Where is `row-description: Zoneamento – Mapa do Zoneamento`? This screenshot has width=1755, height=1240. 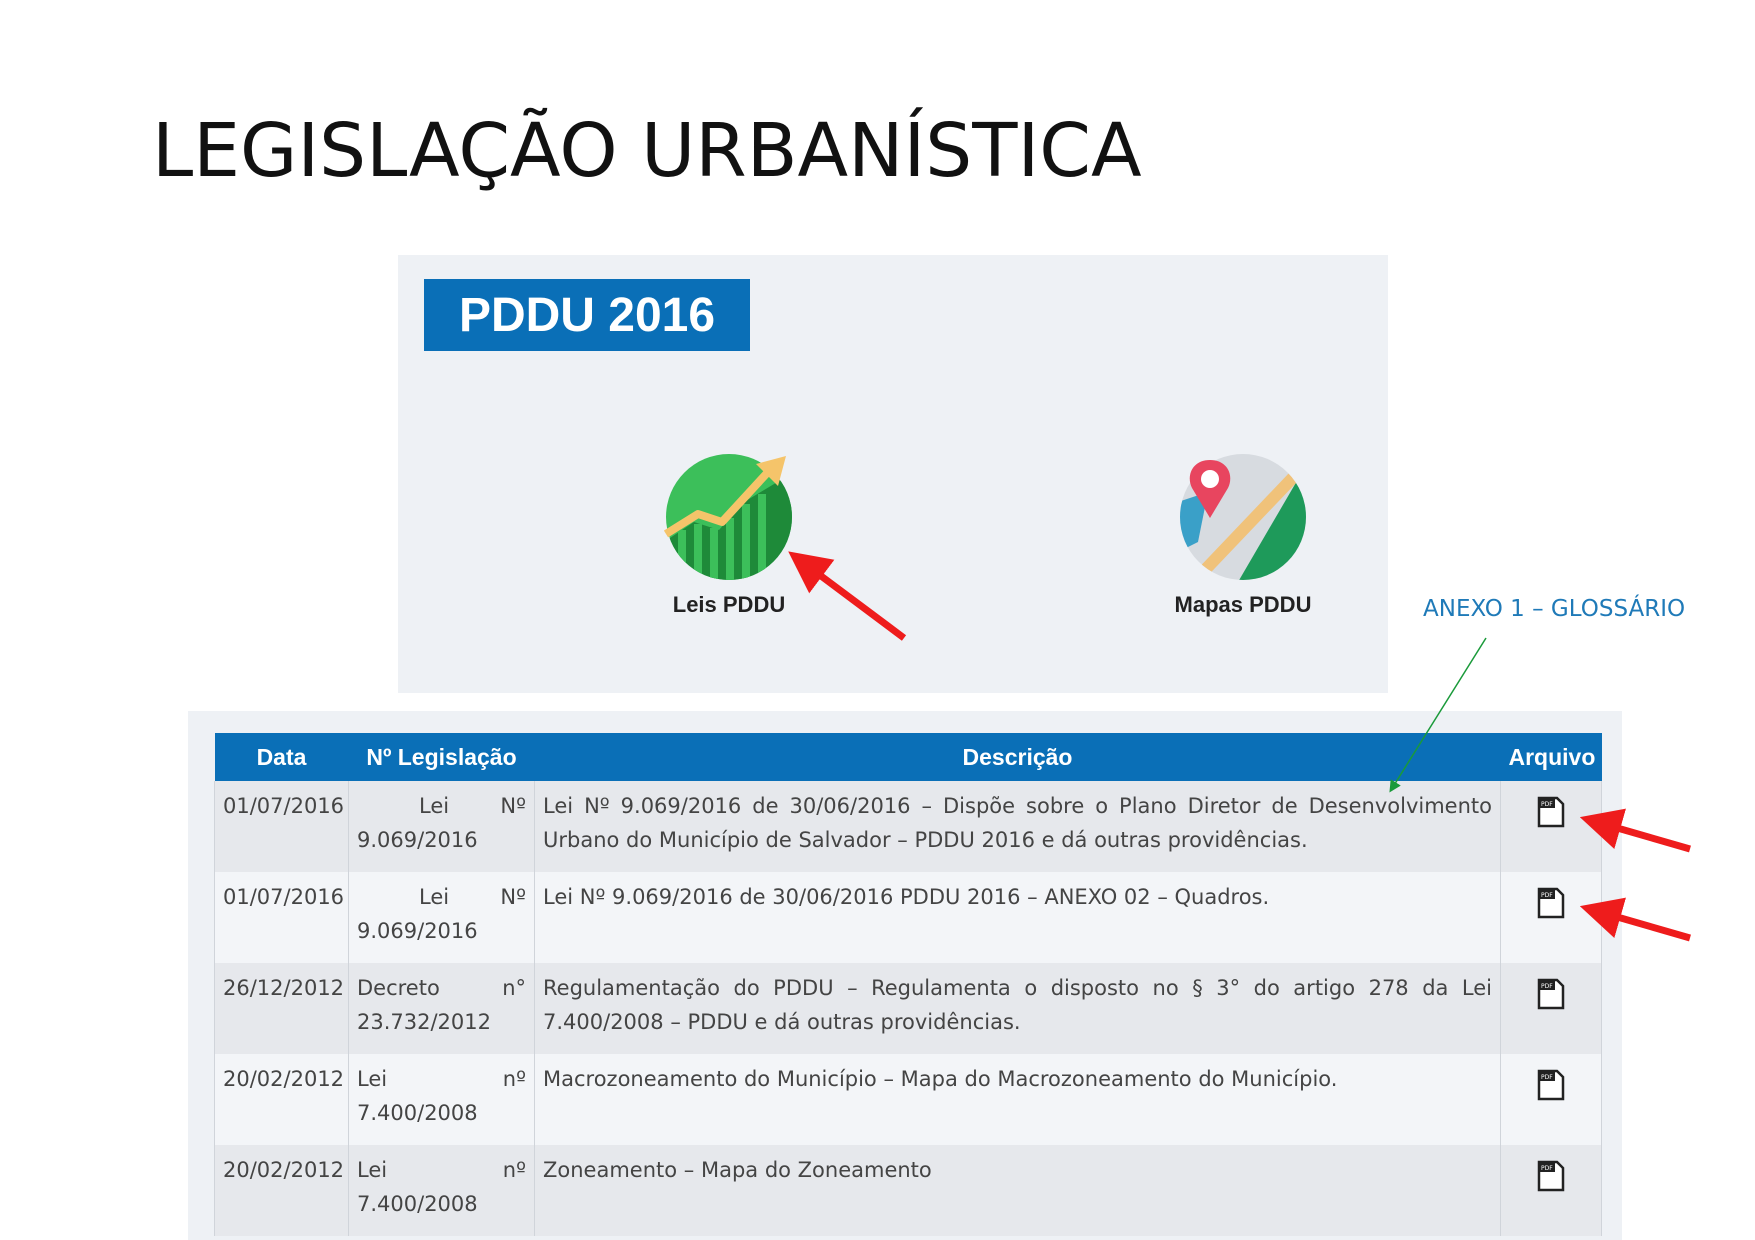 row-description: Zoneamento – Mapa do Zoneamento is located at coordinates (1017, 1190).